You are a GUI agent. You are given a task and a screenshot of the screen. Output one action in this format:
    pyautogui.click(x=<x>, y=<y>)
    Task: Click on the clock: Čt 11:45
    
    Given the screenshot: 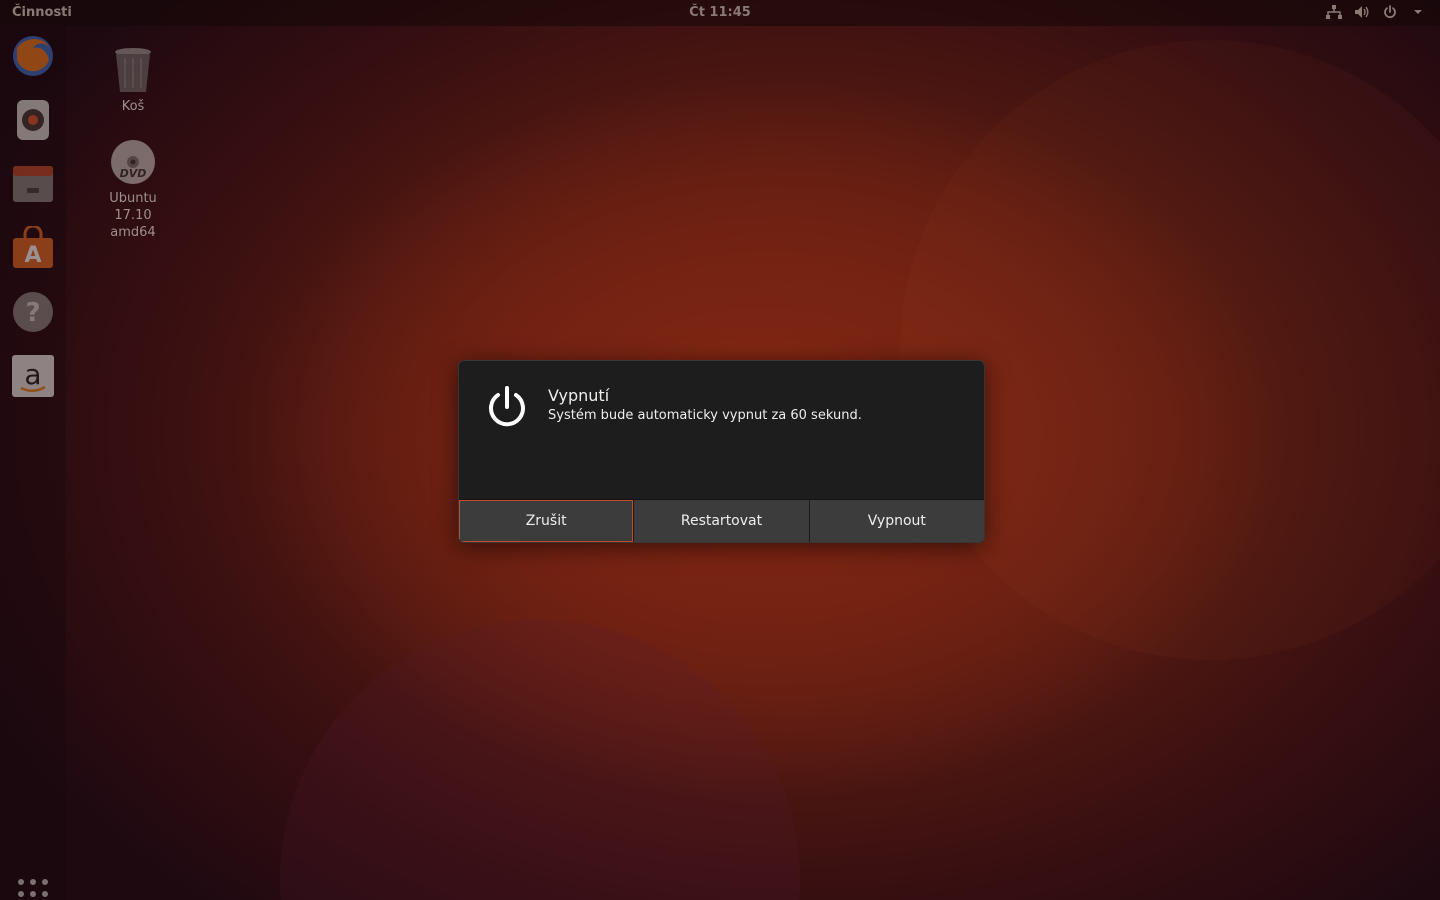 What is the action you would take?
    pyautogui.click(x=720, y=12)
    